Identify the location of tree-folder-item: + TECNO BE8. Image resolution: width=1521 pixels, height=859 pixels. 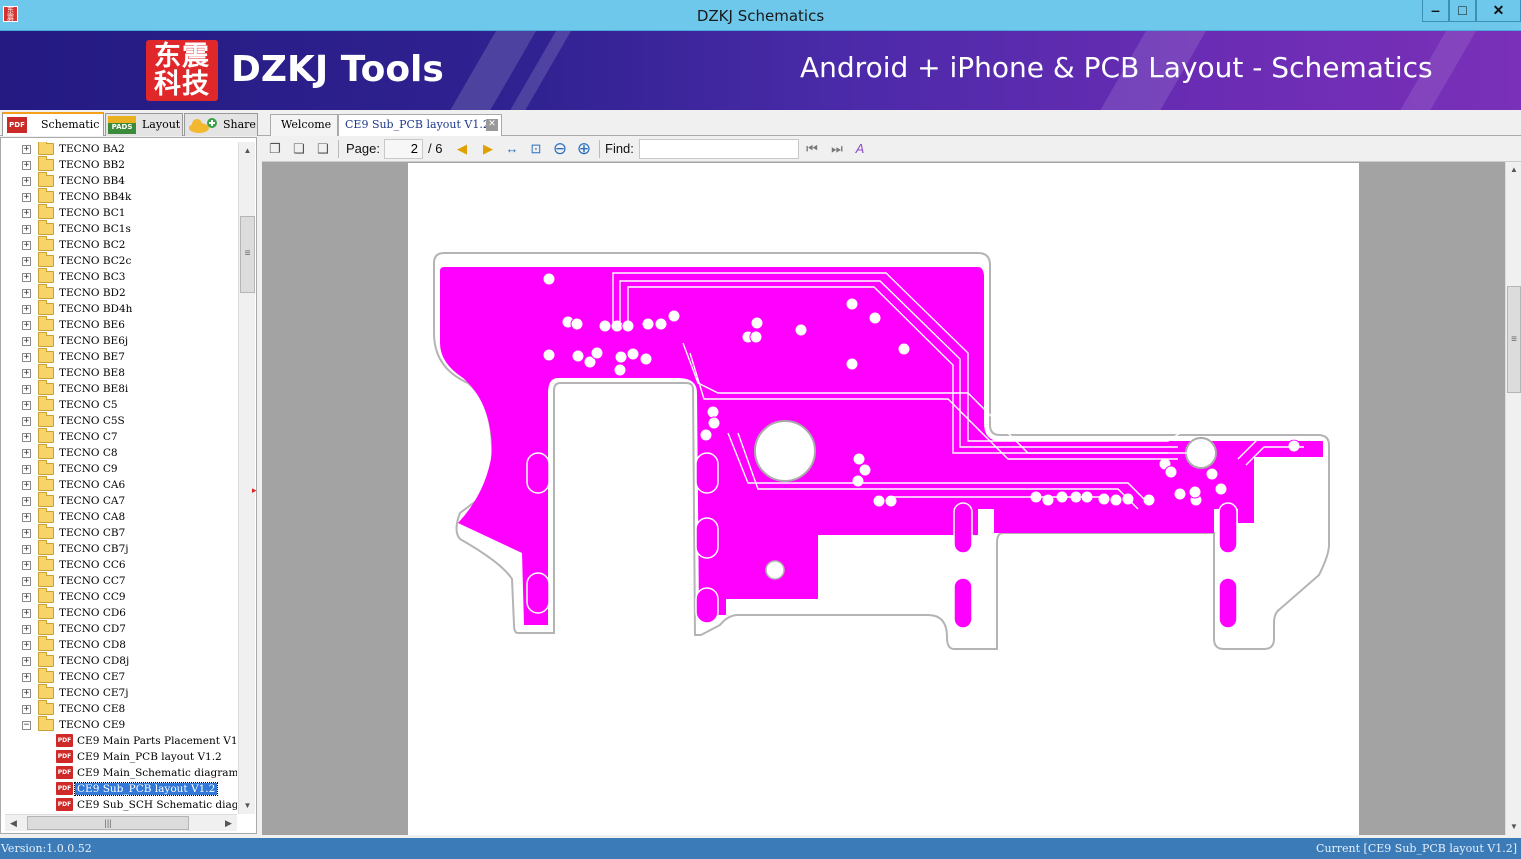
(119, 373).